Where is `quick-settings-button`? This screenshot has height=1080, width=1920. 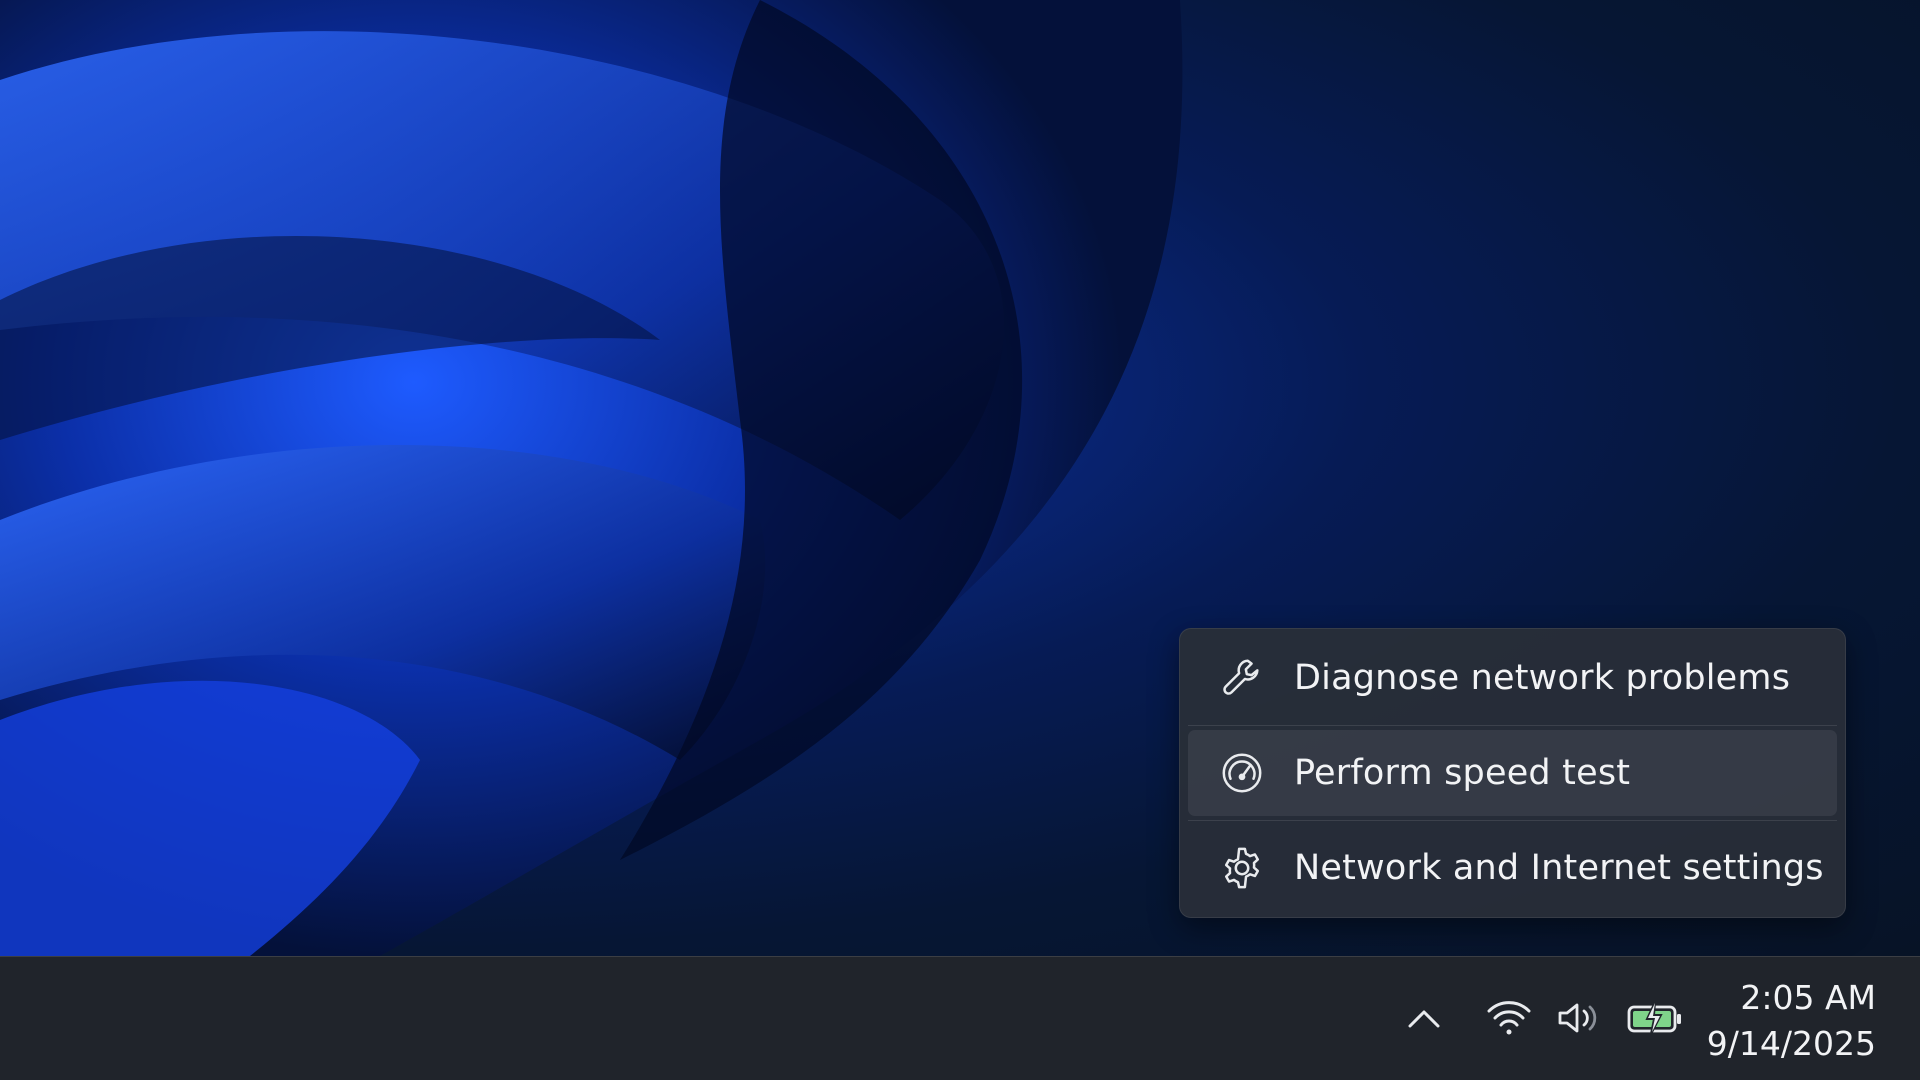 quick-settings-button is located at coordinates (1585, 1018).